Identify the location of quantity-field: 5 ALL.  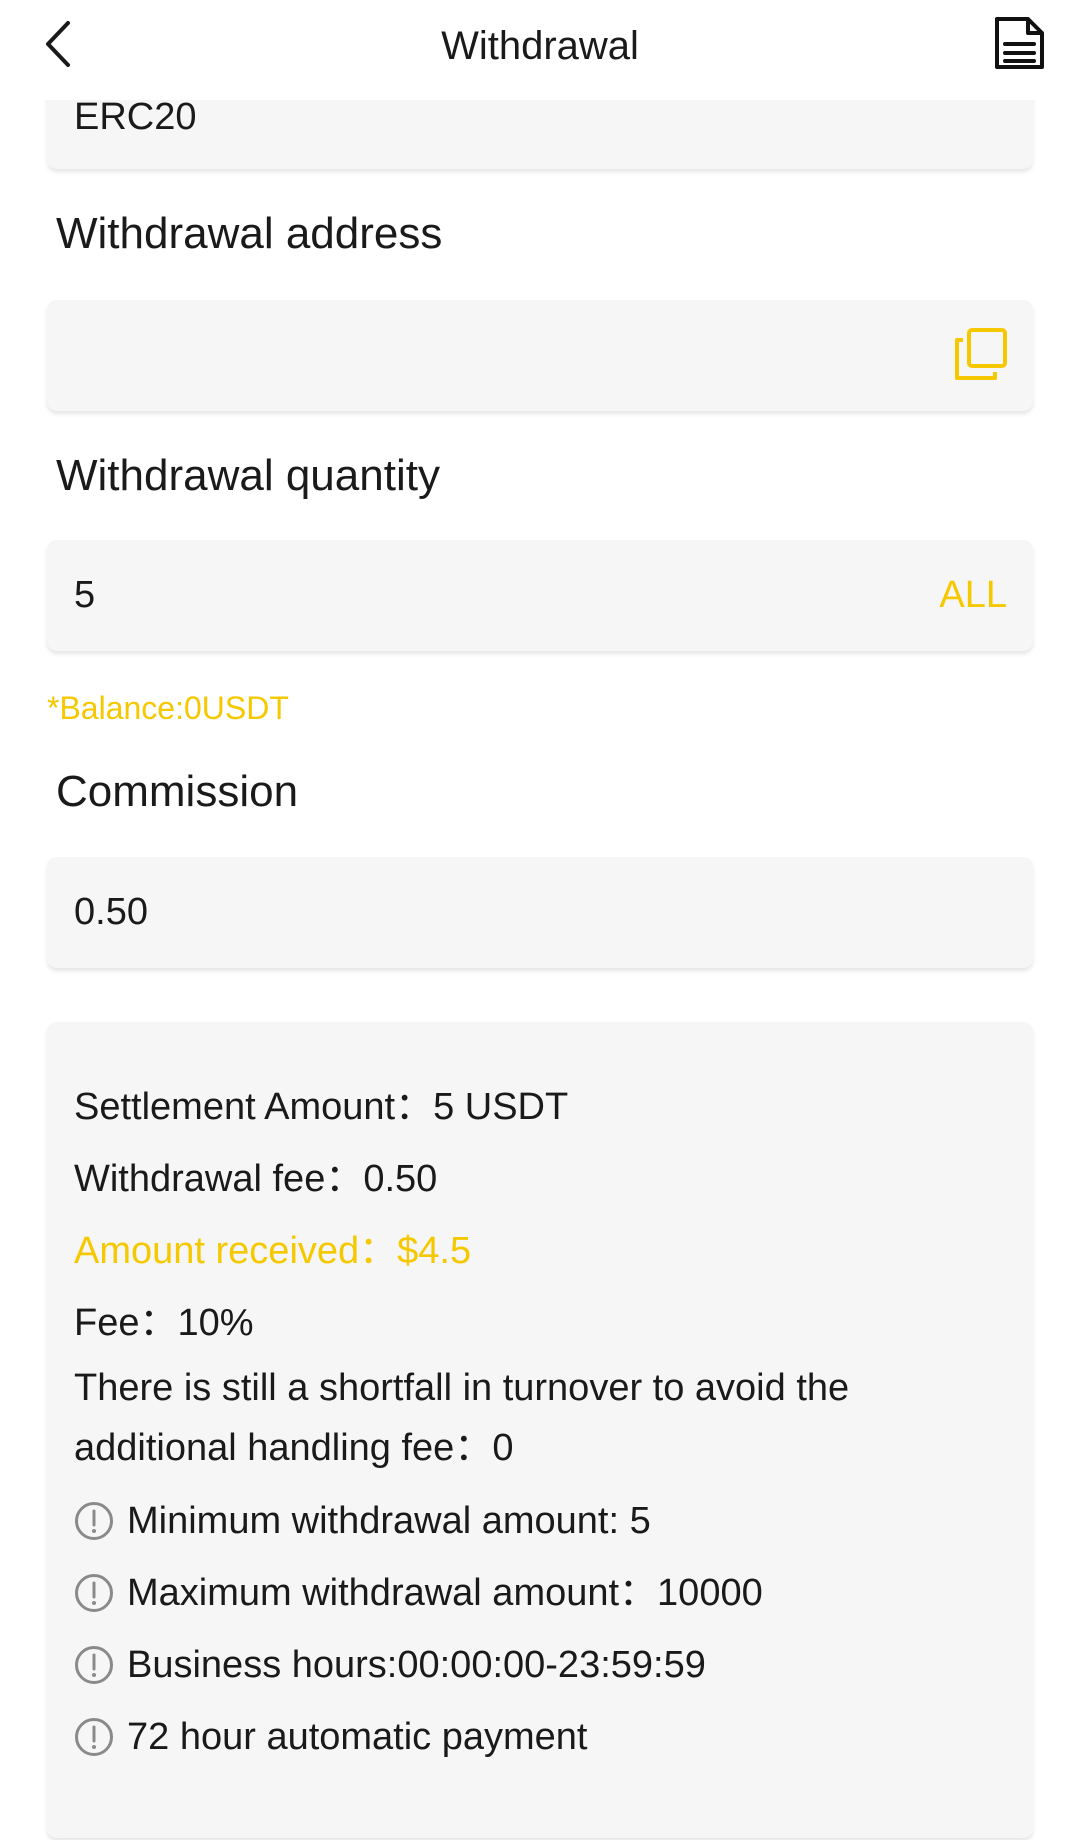
(540, 595).